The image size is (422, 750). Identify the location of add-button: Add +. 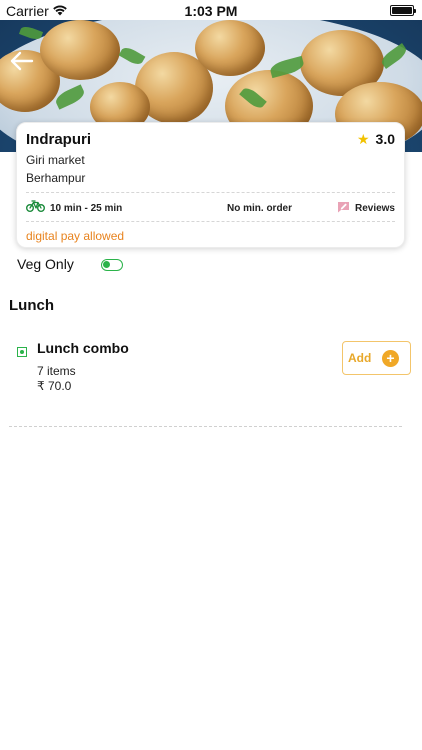
(376, 358).